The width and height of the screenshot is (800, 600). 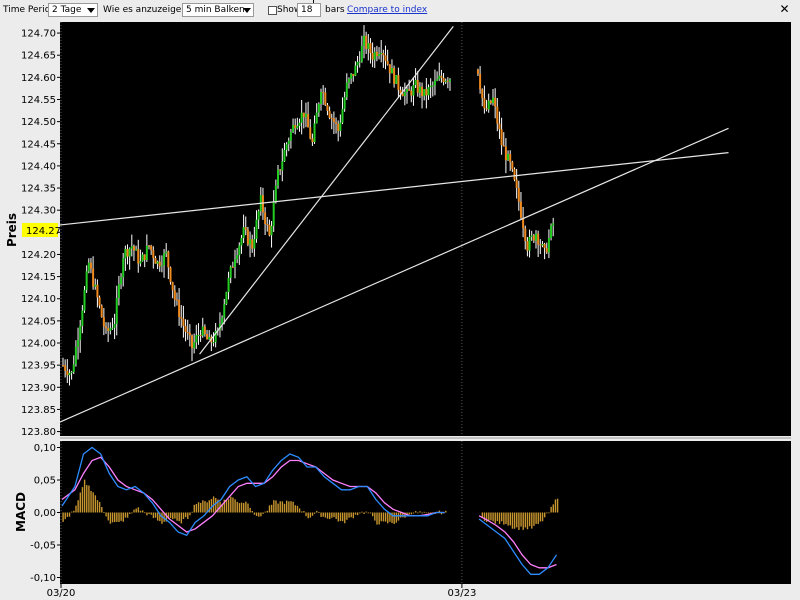 I want to click on macd-tick-label: 0,10, so click(x=45, y=448).